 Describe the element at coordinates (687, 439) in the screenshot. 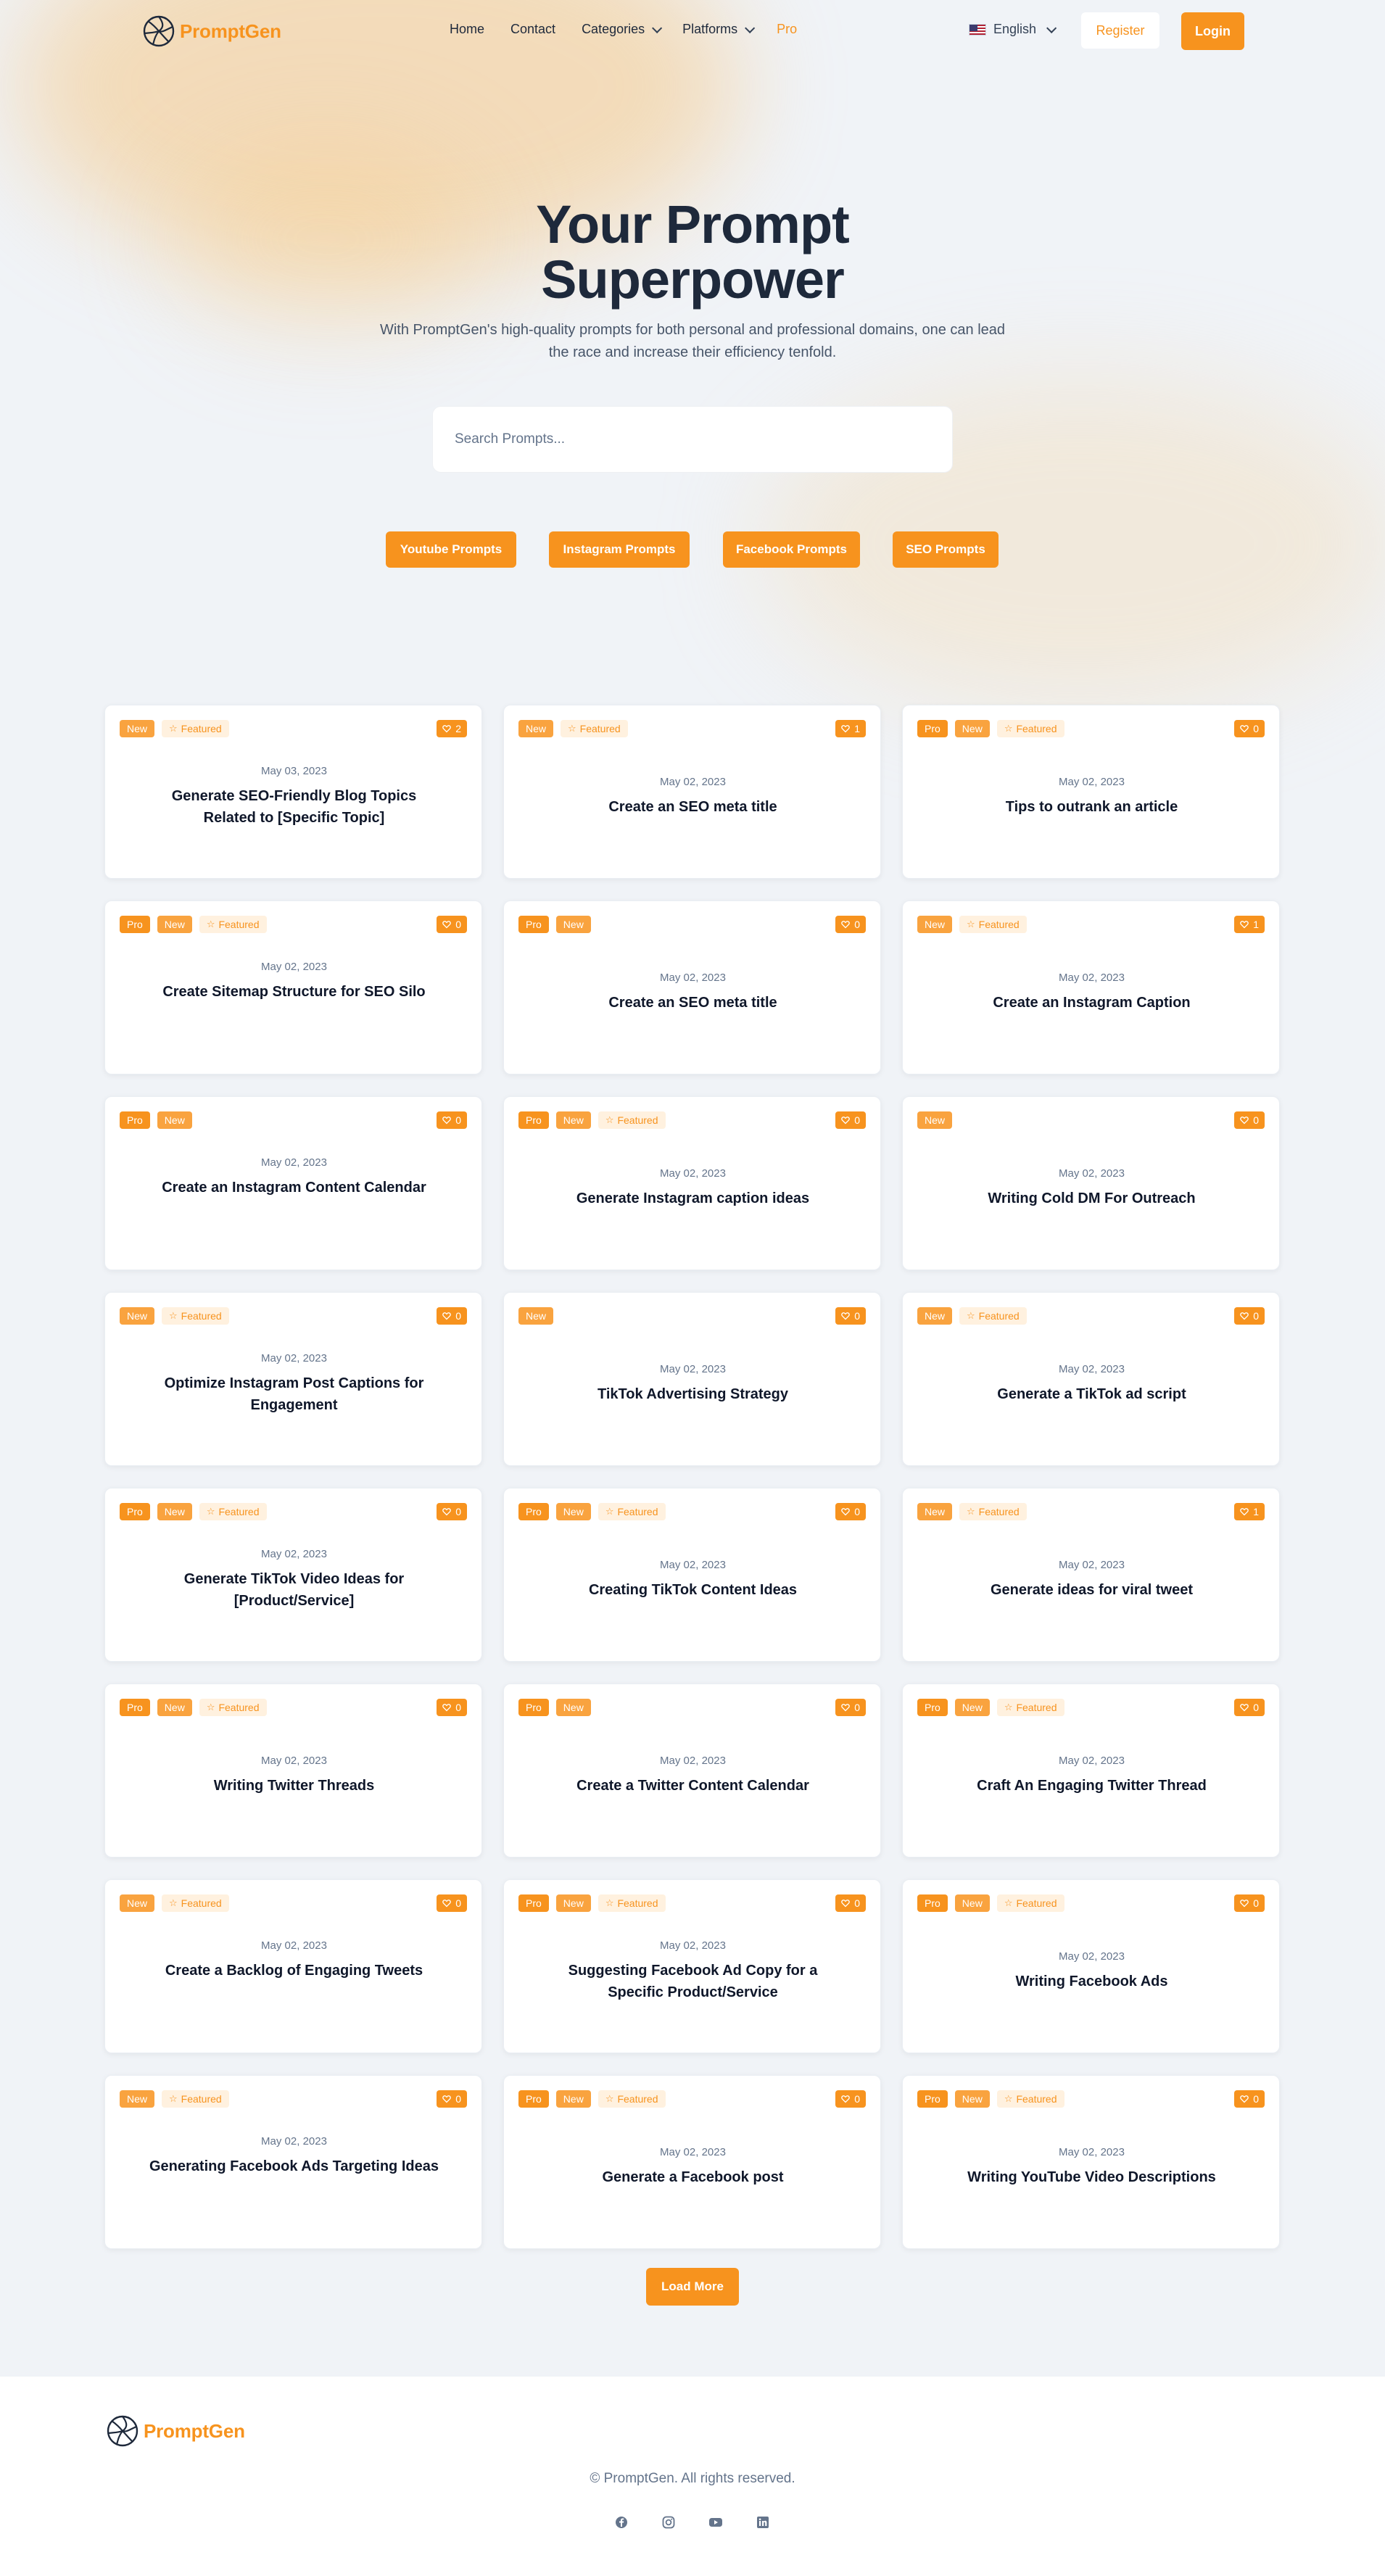

I see `search-input` at that location.